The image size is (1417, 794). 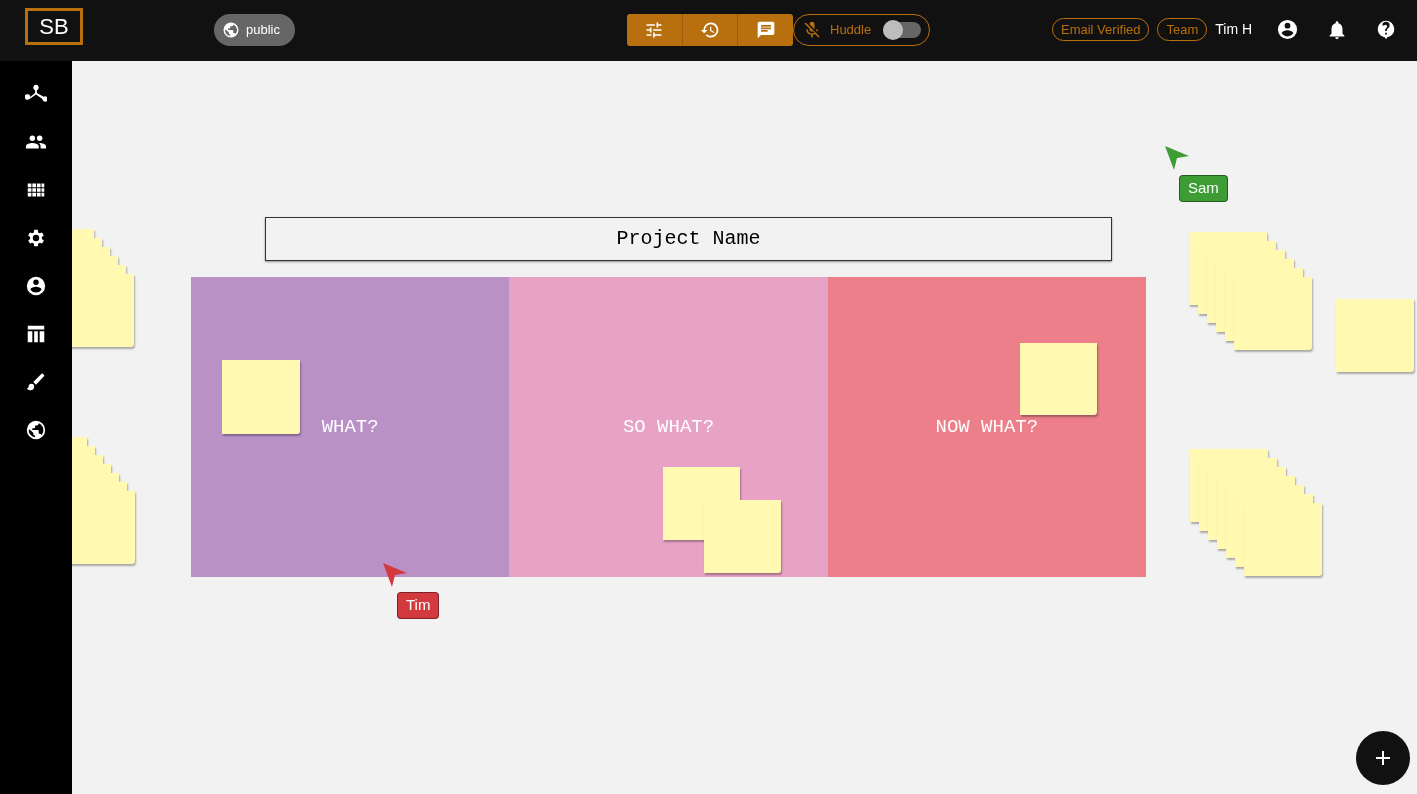 I want to click on board-title: Project Name, so click(x=688, y=239).